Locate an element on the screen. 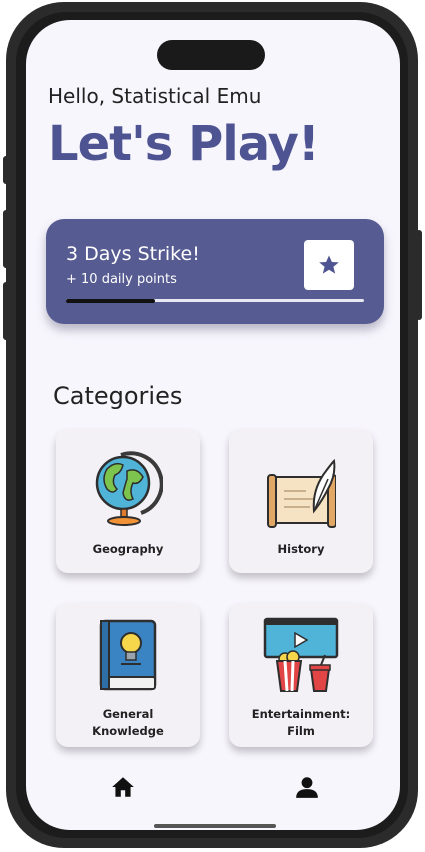 This screenshot has height=852, width=425. streak-card: 3 Days Strike! + 10 daily points is located at coordinates (215, 271).